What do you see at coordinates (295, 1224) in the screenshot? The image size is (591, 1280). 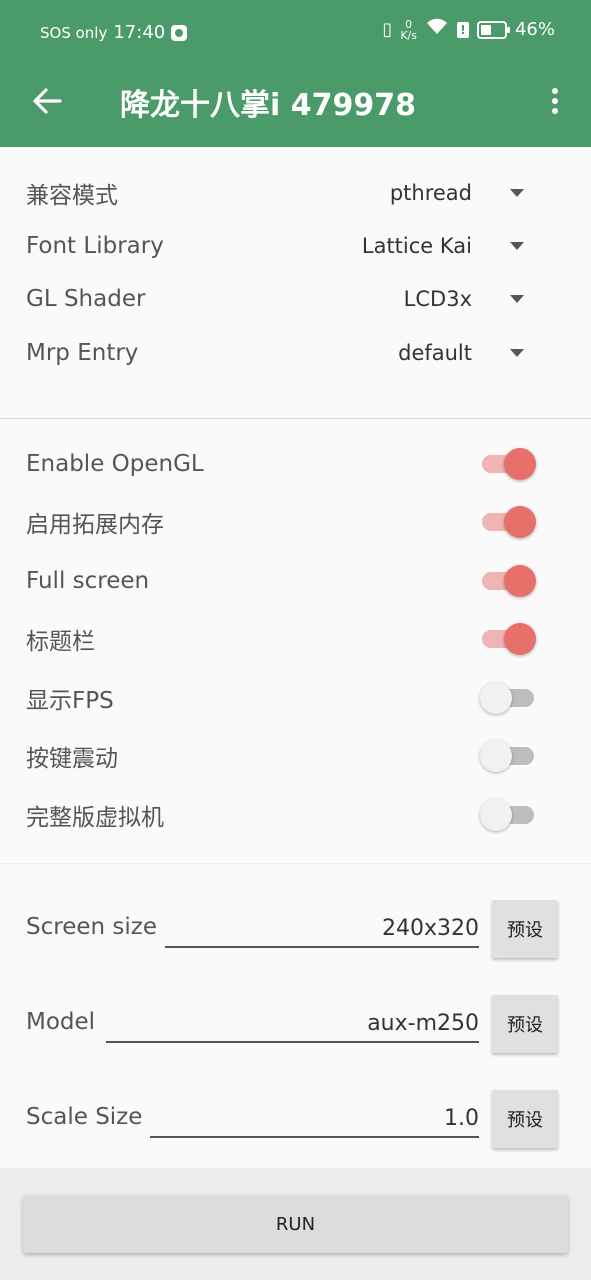 I see `run-button: RUN` at bounding box center [295, 1224].